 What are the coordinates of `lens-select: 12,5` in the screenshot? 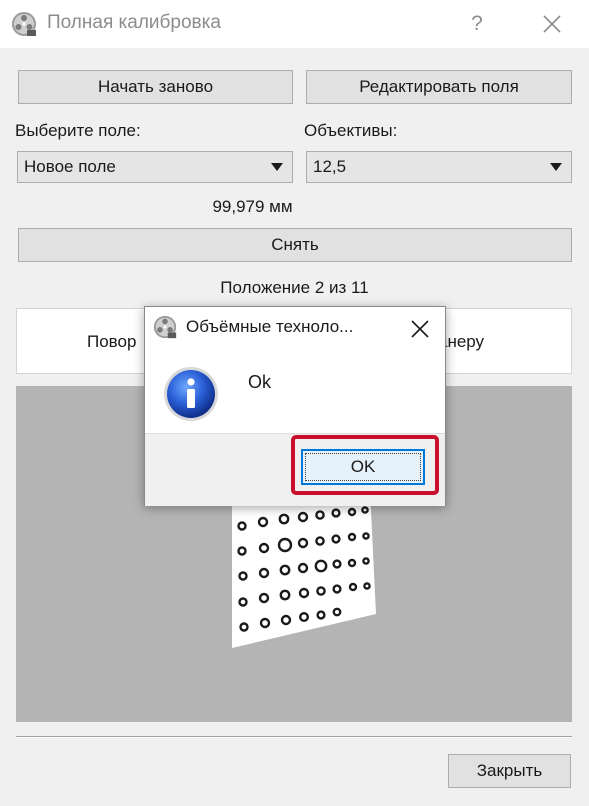 It's located at (439, 167).